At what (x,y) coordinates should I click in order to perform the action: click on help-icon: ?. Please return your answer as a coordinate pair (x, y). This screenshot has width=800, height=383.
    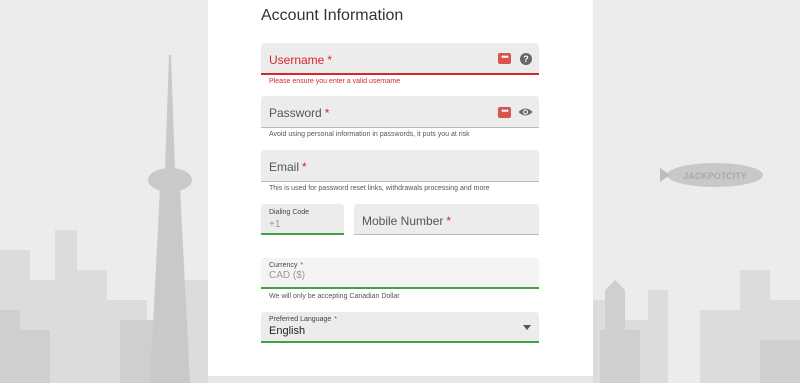
    Looking at the image, I should click on (526, 59).